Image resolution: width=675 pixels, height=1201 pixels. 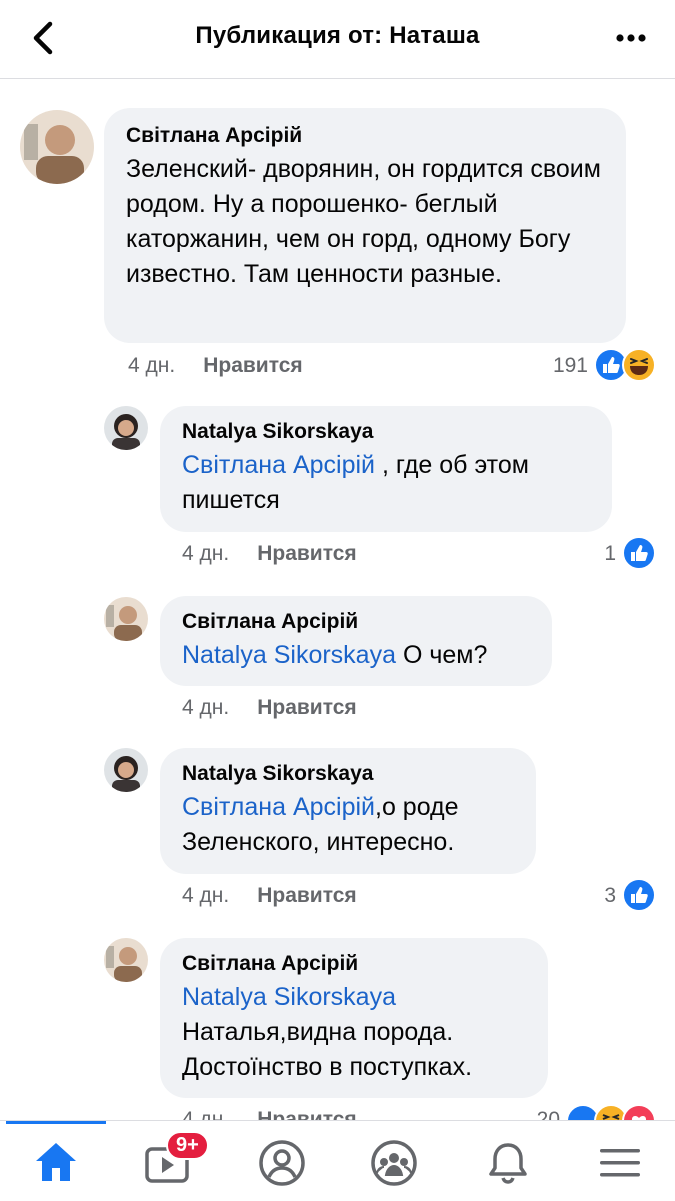 I want to click on reactions-count: 1, so click(x=593, y=554).